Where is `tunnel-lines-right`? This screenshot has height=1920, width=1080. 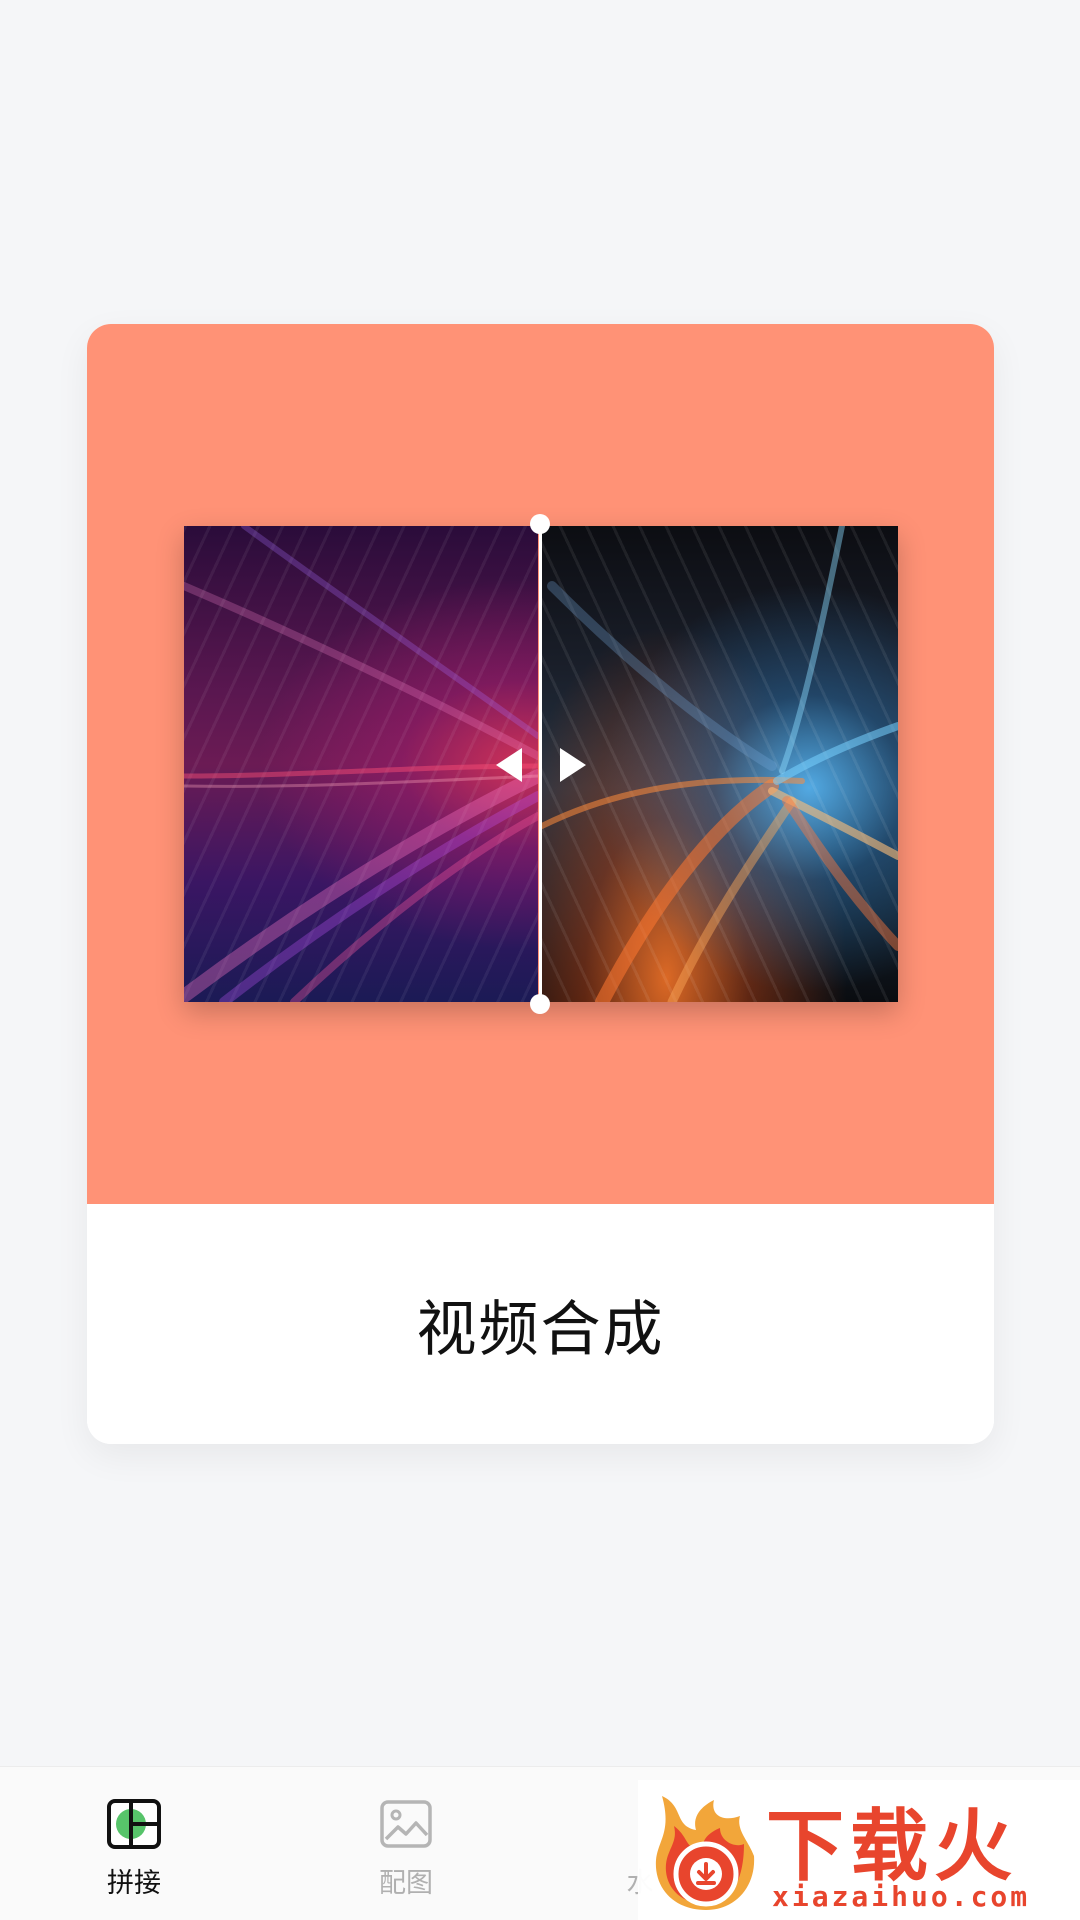 tunnel-lines-right is located at coordinates (720, 764).